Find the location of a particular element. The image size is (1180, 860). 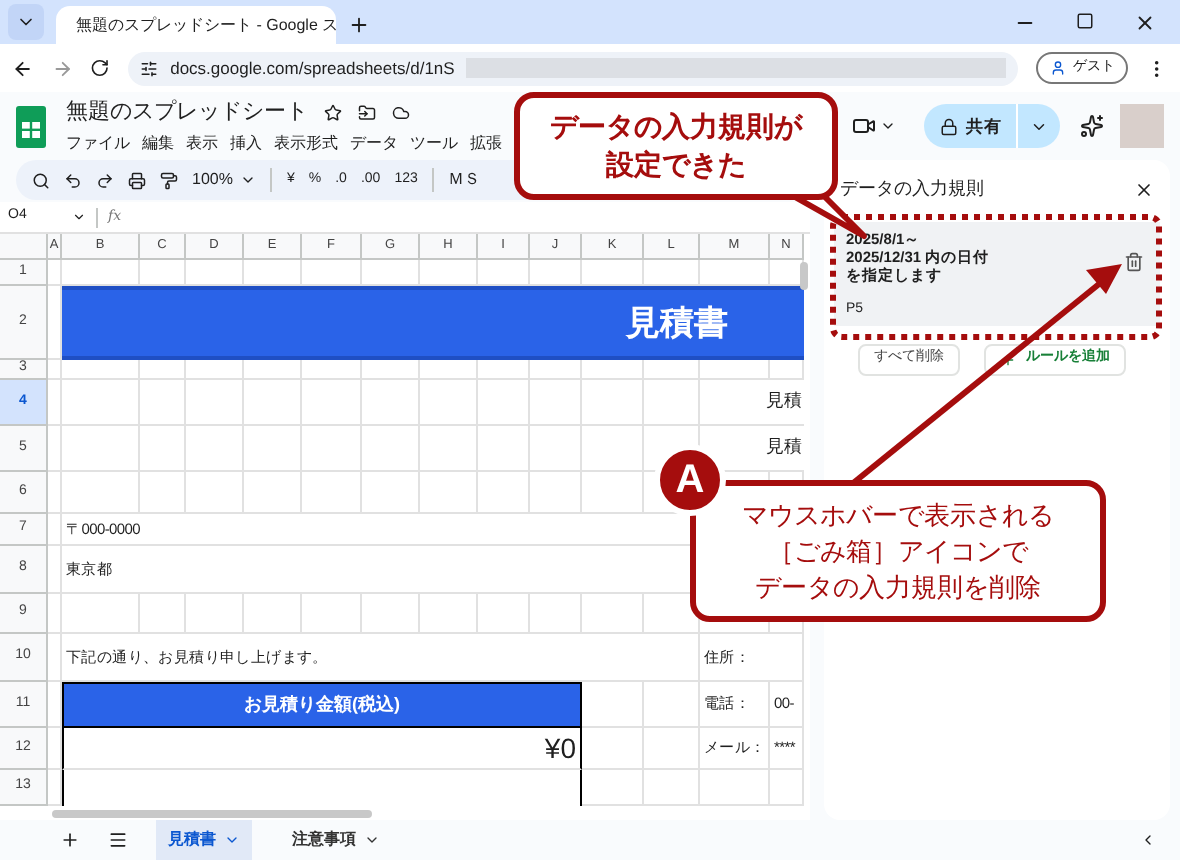

browser-tab: 無題のスプレッドシート - Google ス is located at coordinates (196, 25).